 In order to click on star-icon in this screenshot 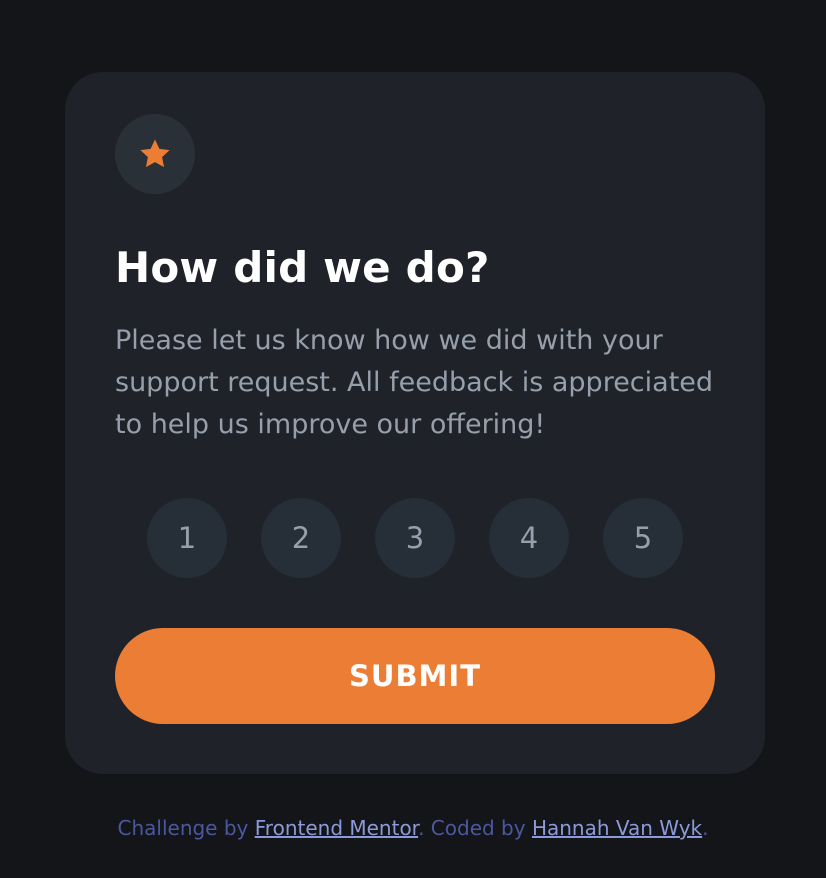, I will do `click(155, 153)`.